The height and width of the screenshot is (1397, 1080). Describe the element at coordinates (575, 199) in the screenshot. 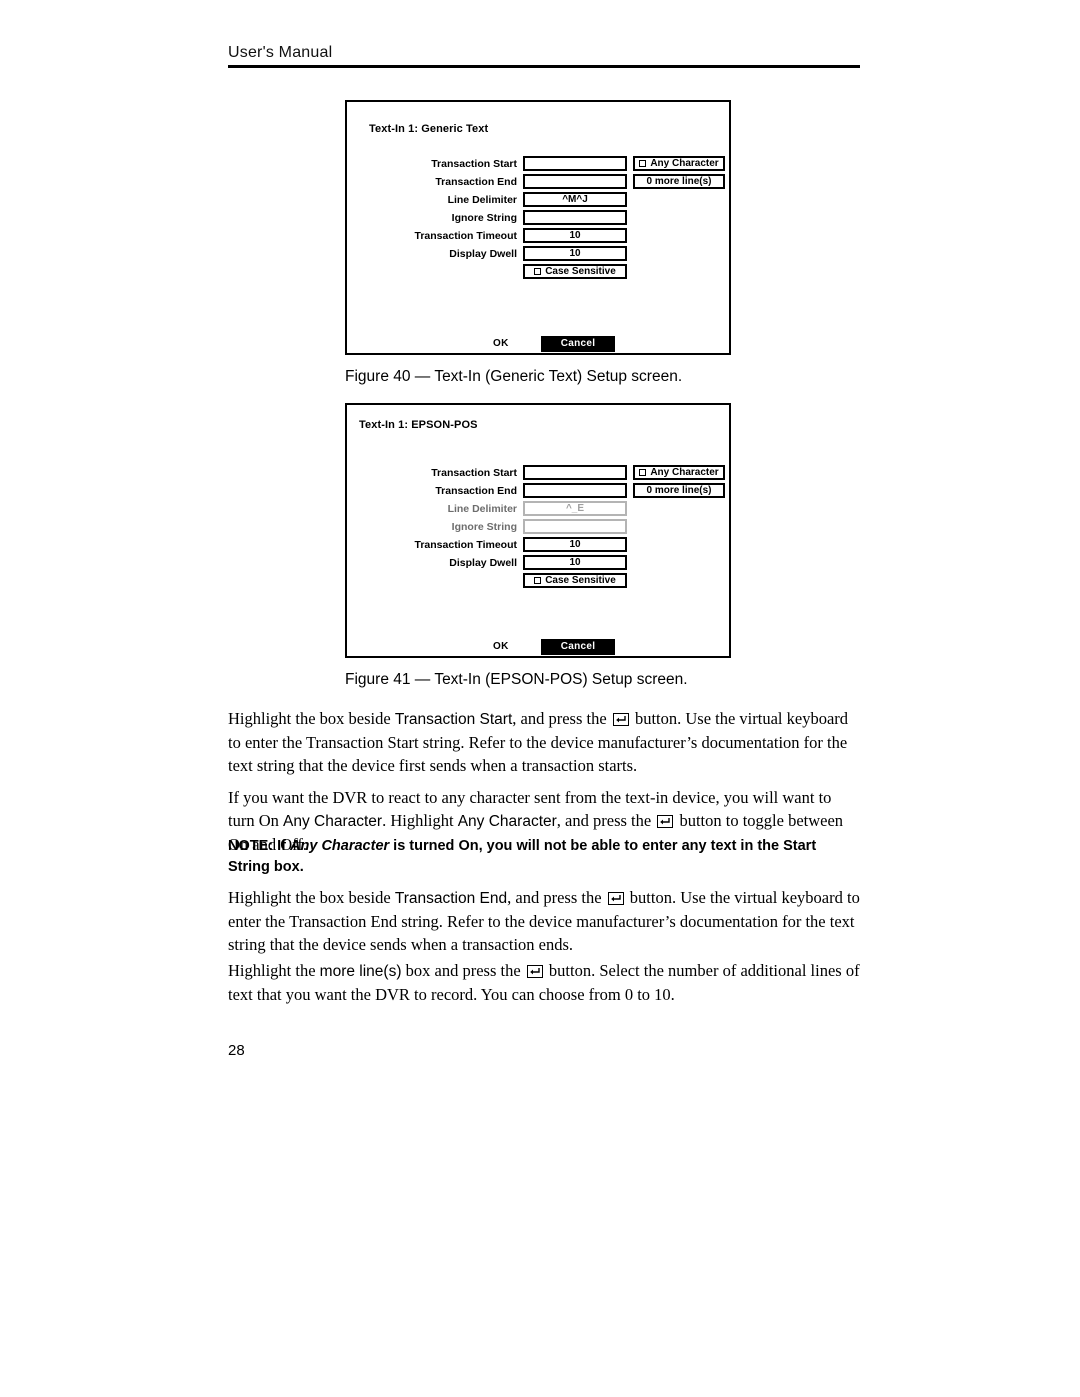

I see `field-input-line-delimiter: ^M^J` at that location.